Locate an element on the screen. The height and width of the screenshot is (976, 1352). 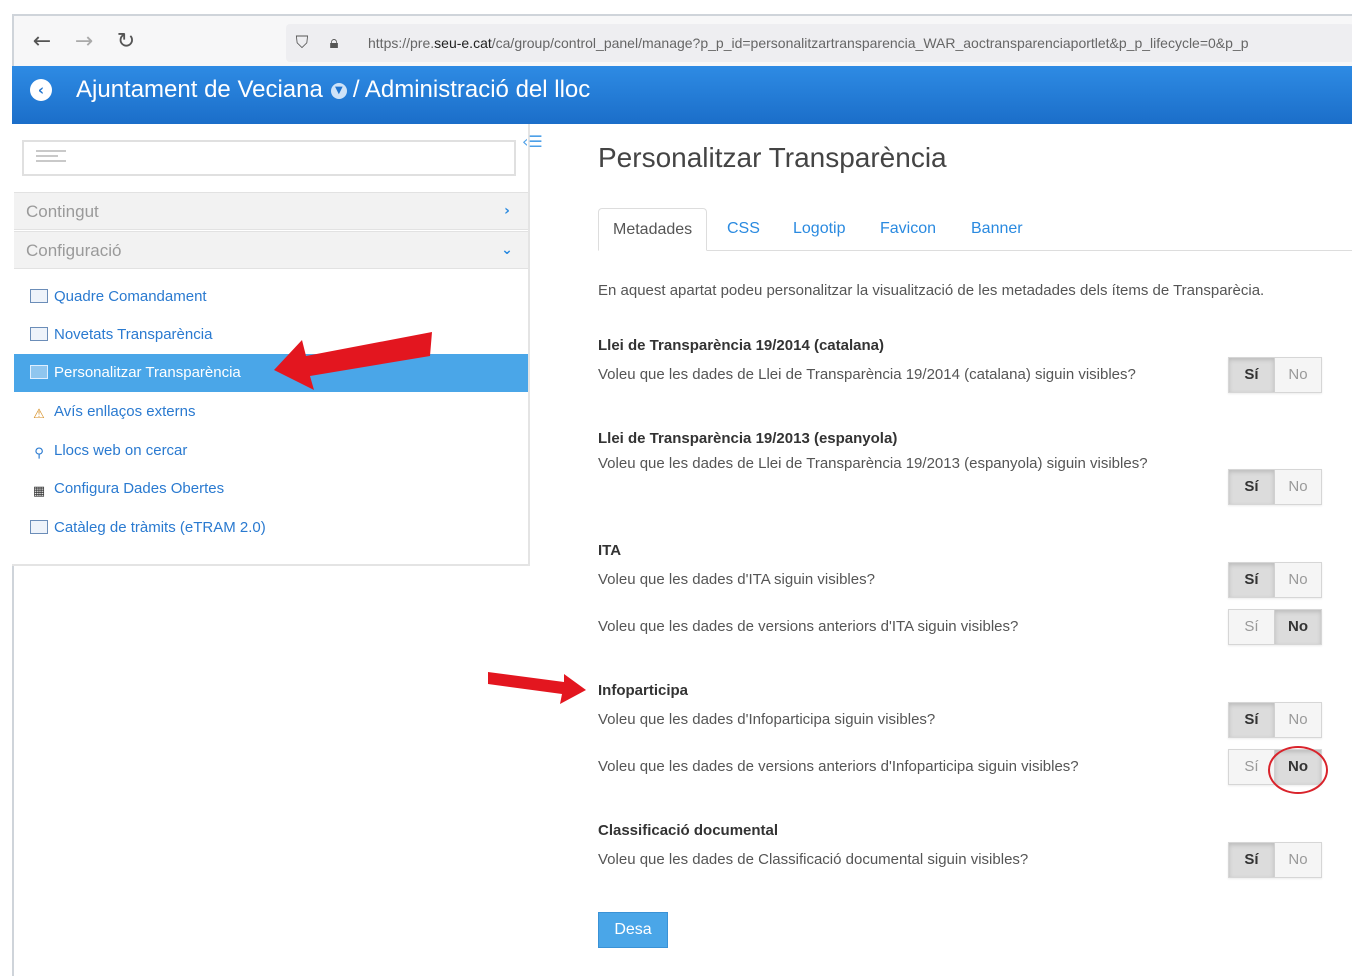
panel-configuracio: Configuració ⌄ is located at coordinates (271, 250).